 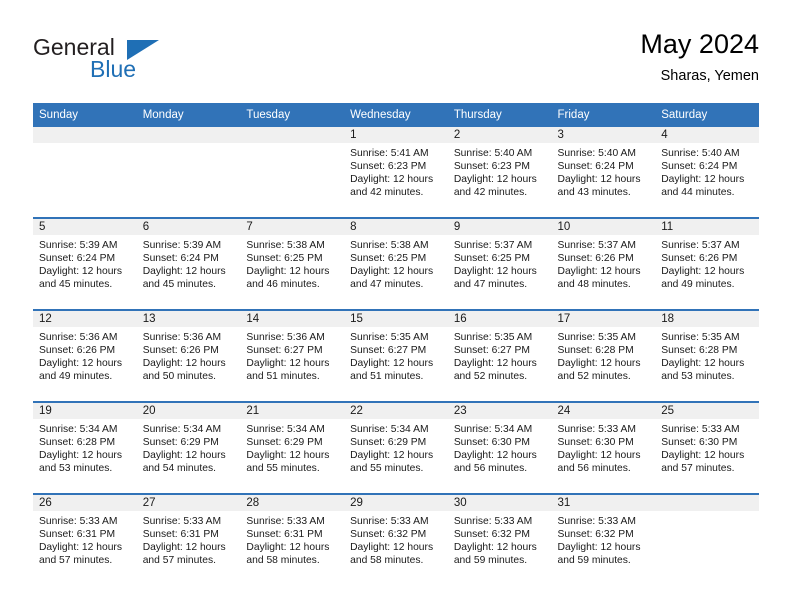 What do you see at coordinates (603, 319) in the screenshot?
I see `day-number: 17` at bounding box center [603, 319].